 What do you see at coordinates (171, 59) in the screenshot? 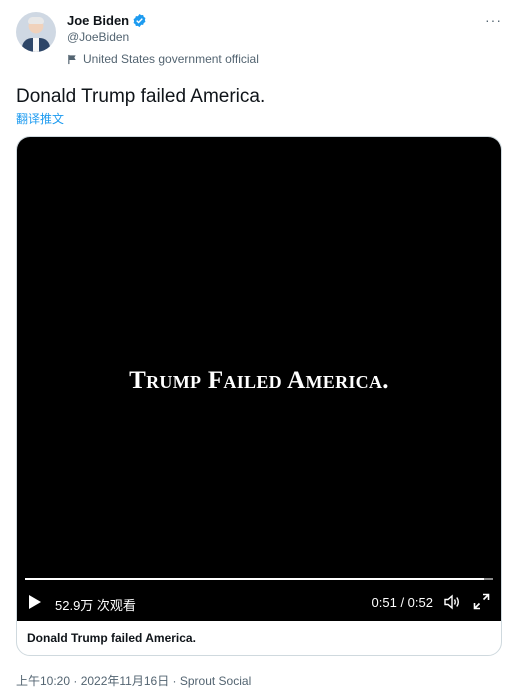
I see `government-label-text: United States government official` at bounding box center [171, 59].